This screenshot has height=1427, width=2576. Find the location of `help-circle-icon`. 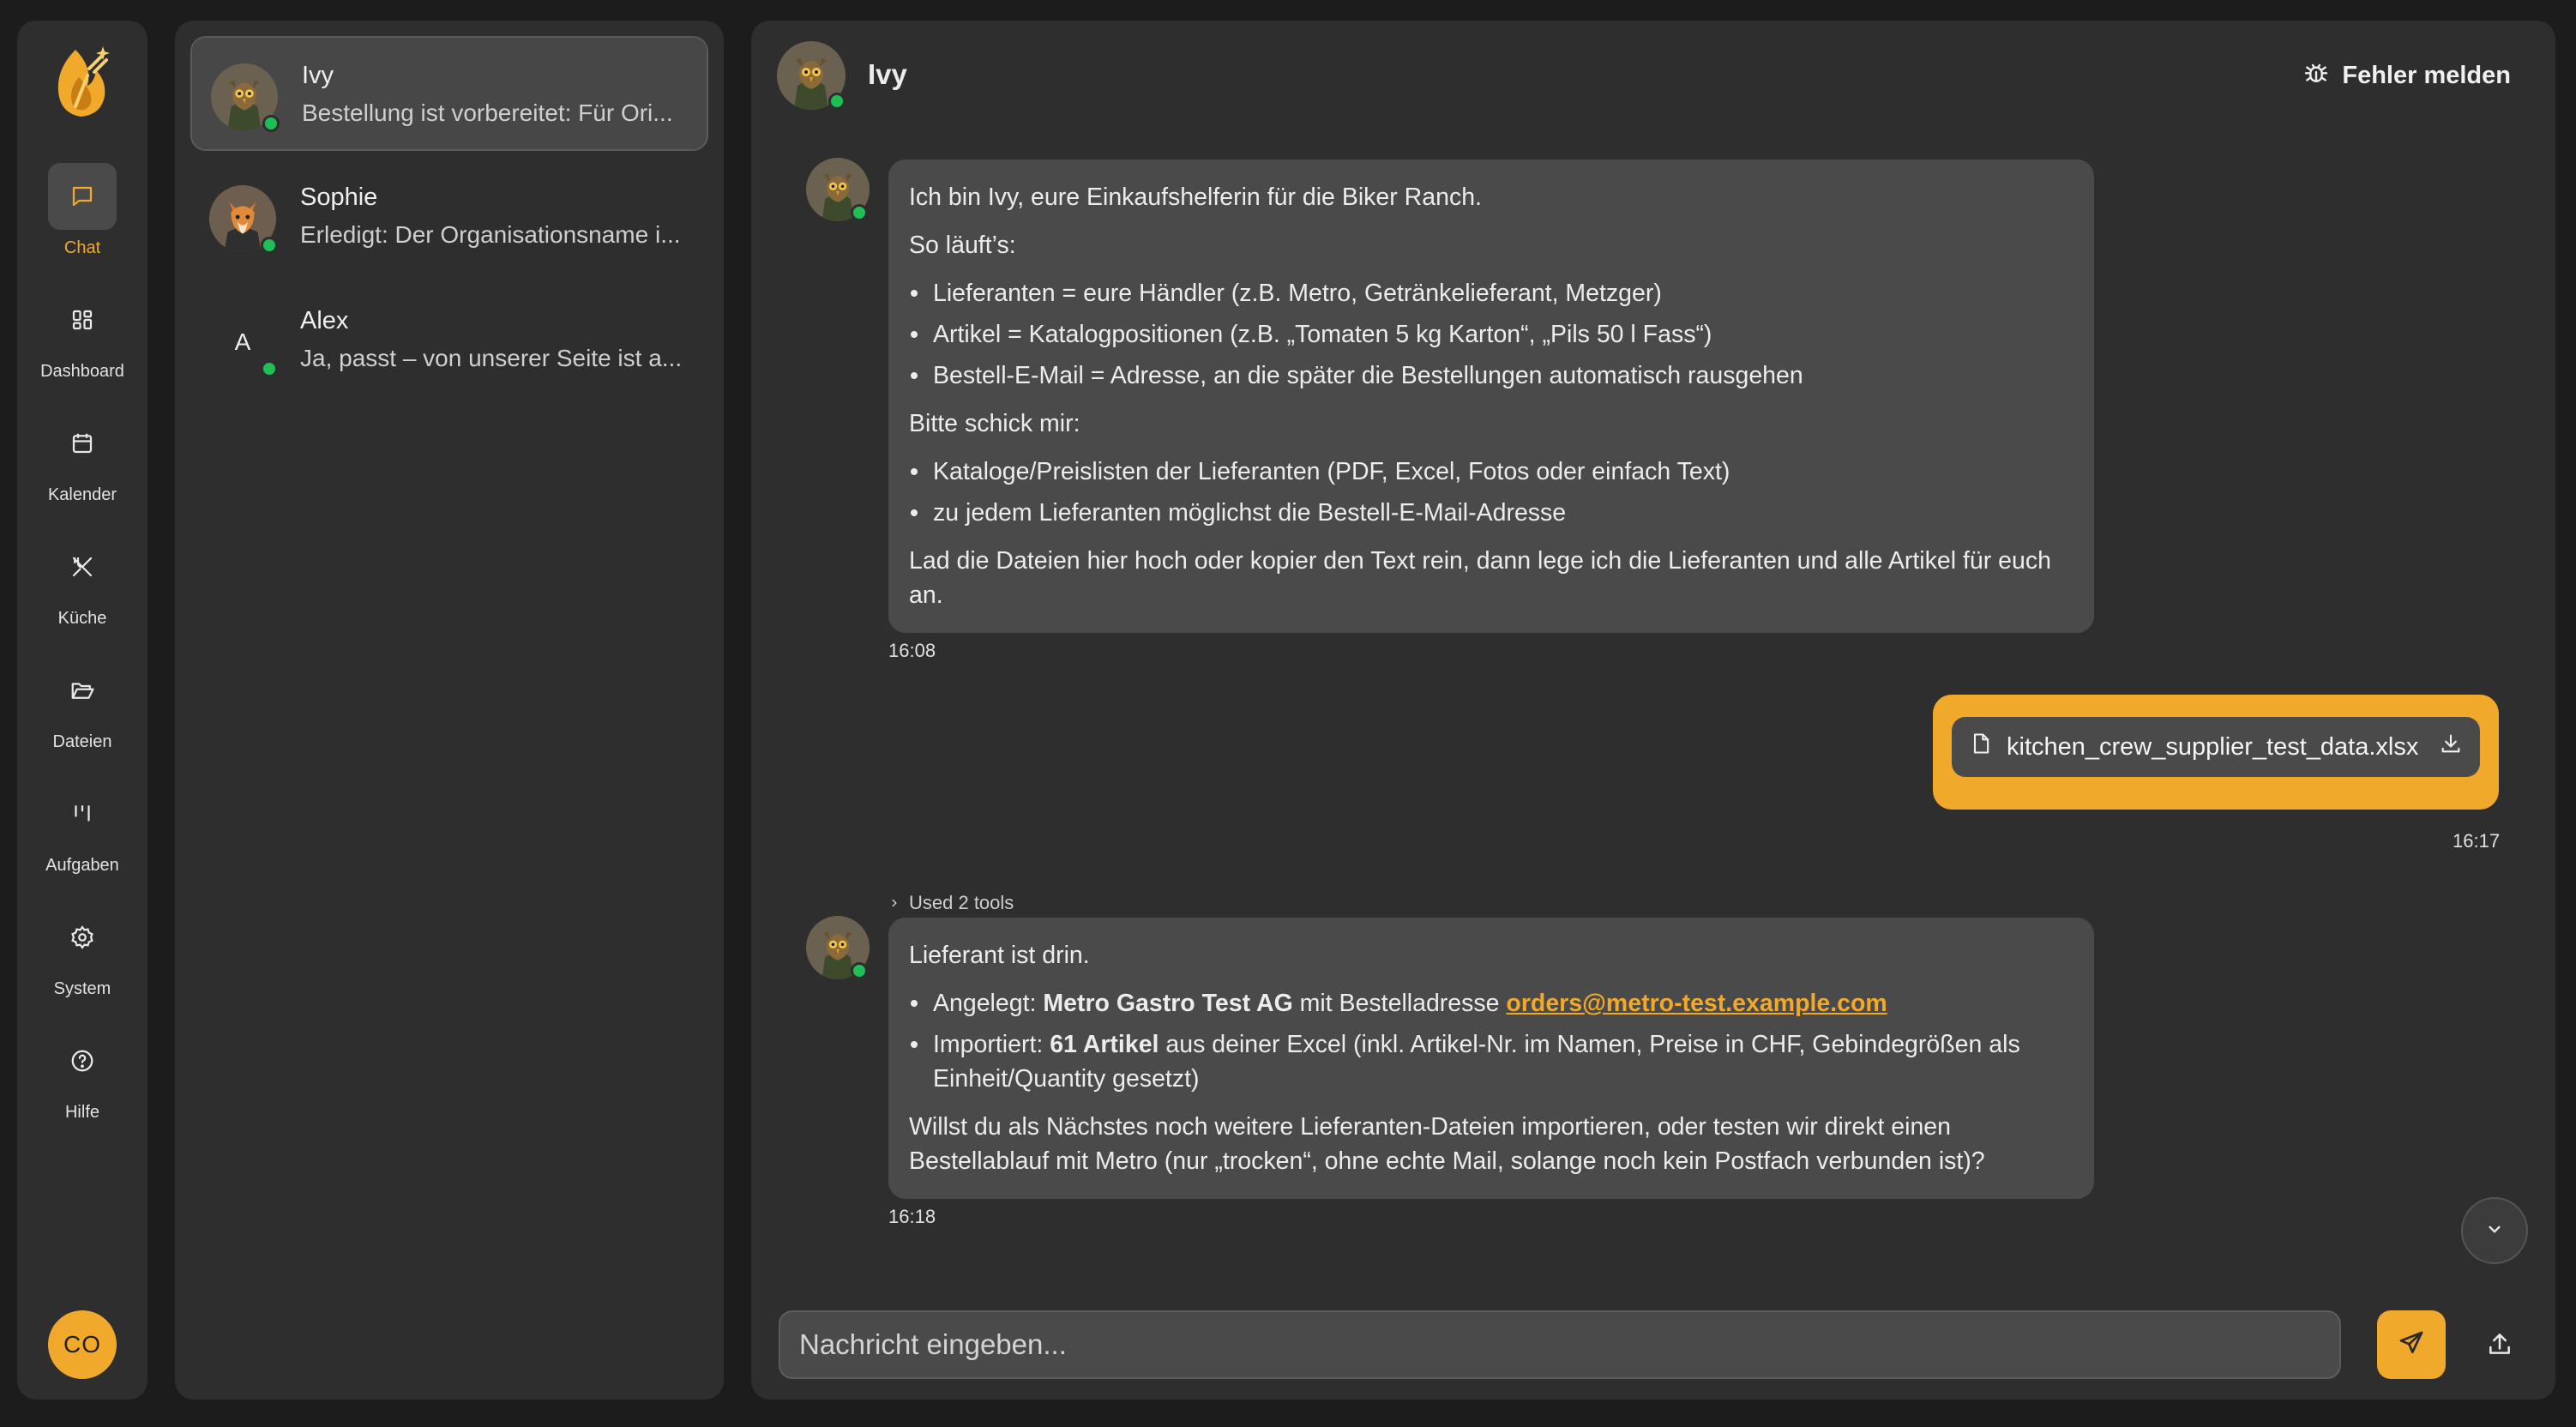

help-circle-icon is located at coordinates (82, 1061).